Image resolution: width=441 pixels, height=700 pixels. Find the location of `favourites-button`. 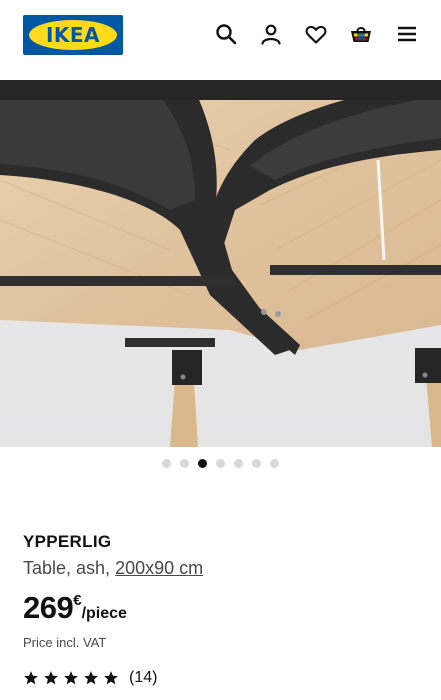

favourites-button is located at coordinates (316, 34).